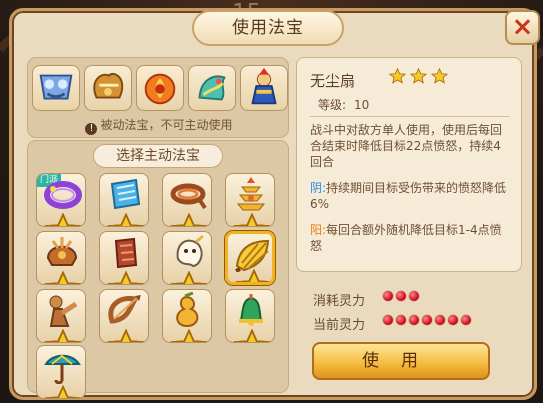 This screenshot has width=543, height=403. What do you see at coordinates (406, 146) in the screenshot?
I see `treasure-description: 战斗中对敌方单人使用，使用后每回合结束时降低目标22点愤怒，持续4回合` at bounding box center [406, 146].